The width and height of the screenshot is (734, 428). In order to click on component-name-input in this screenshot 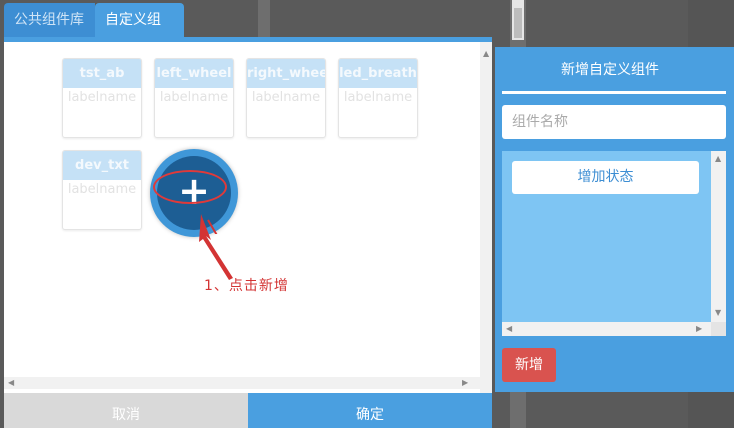, I will do `click(614, 122)`.